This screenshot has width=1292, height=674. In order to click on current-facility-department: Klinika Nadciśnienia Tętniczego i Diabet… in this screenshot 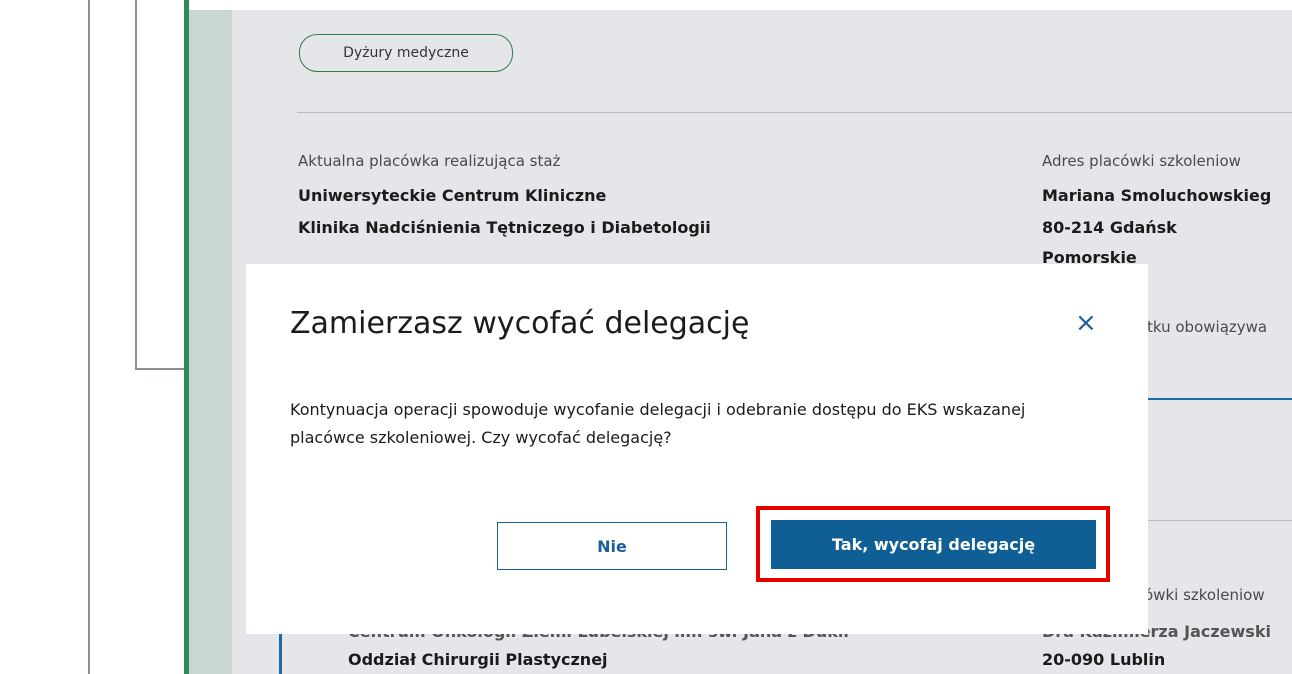, I will do `click(504, 227)`.